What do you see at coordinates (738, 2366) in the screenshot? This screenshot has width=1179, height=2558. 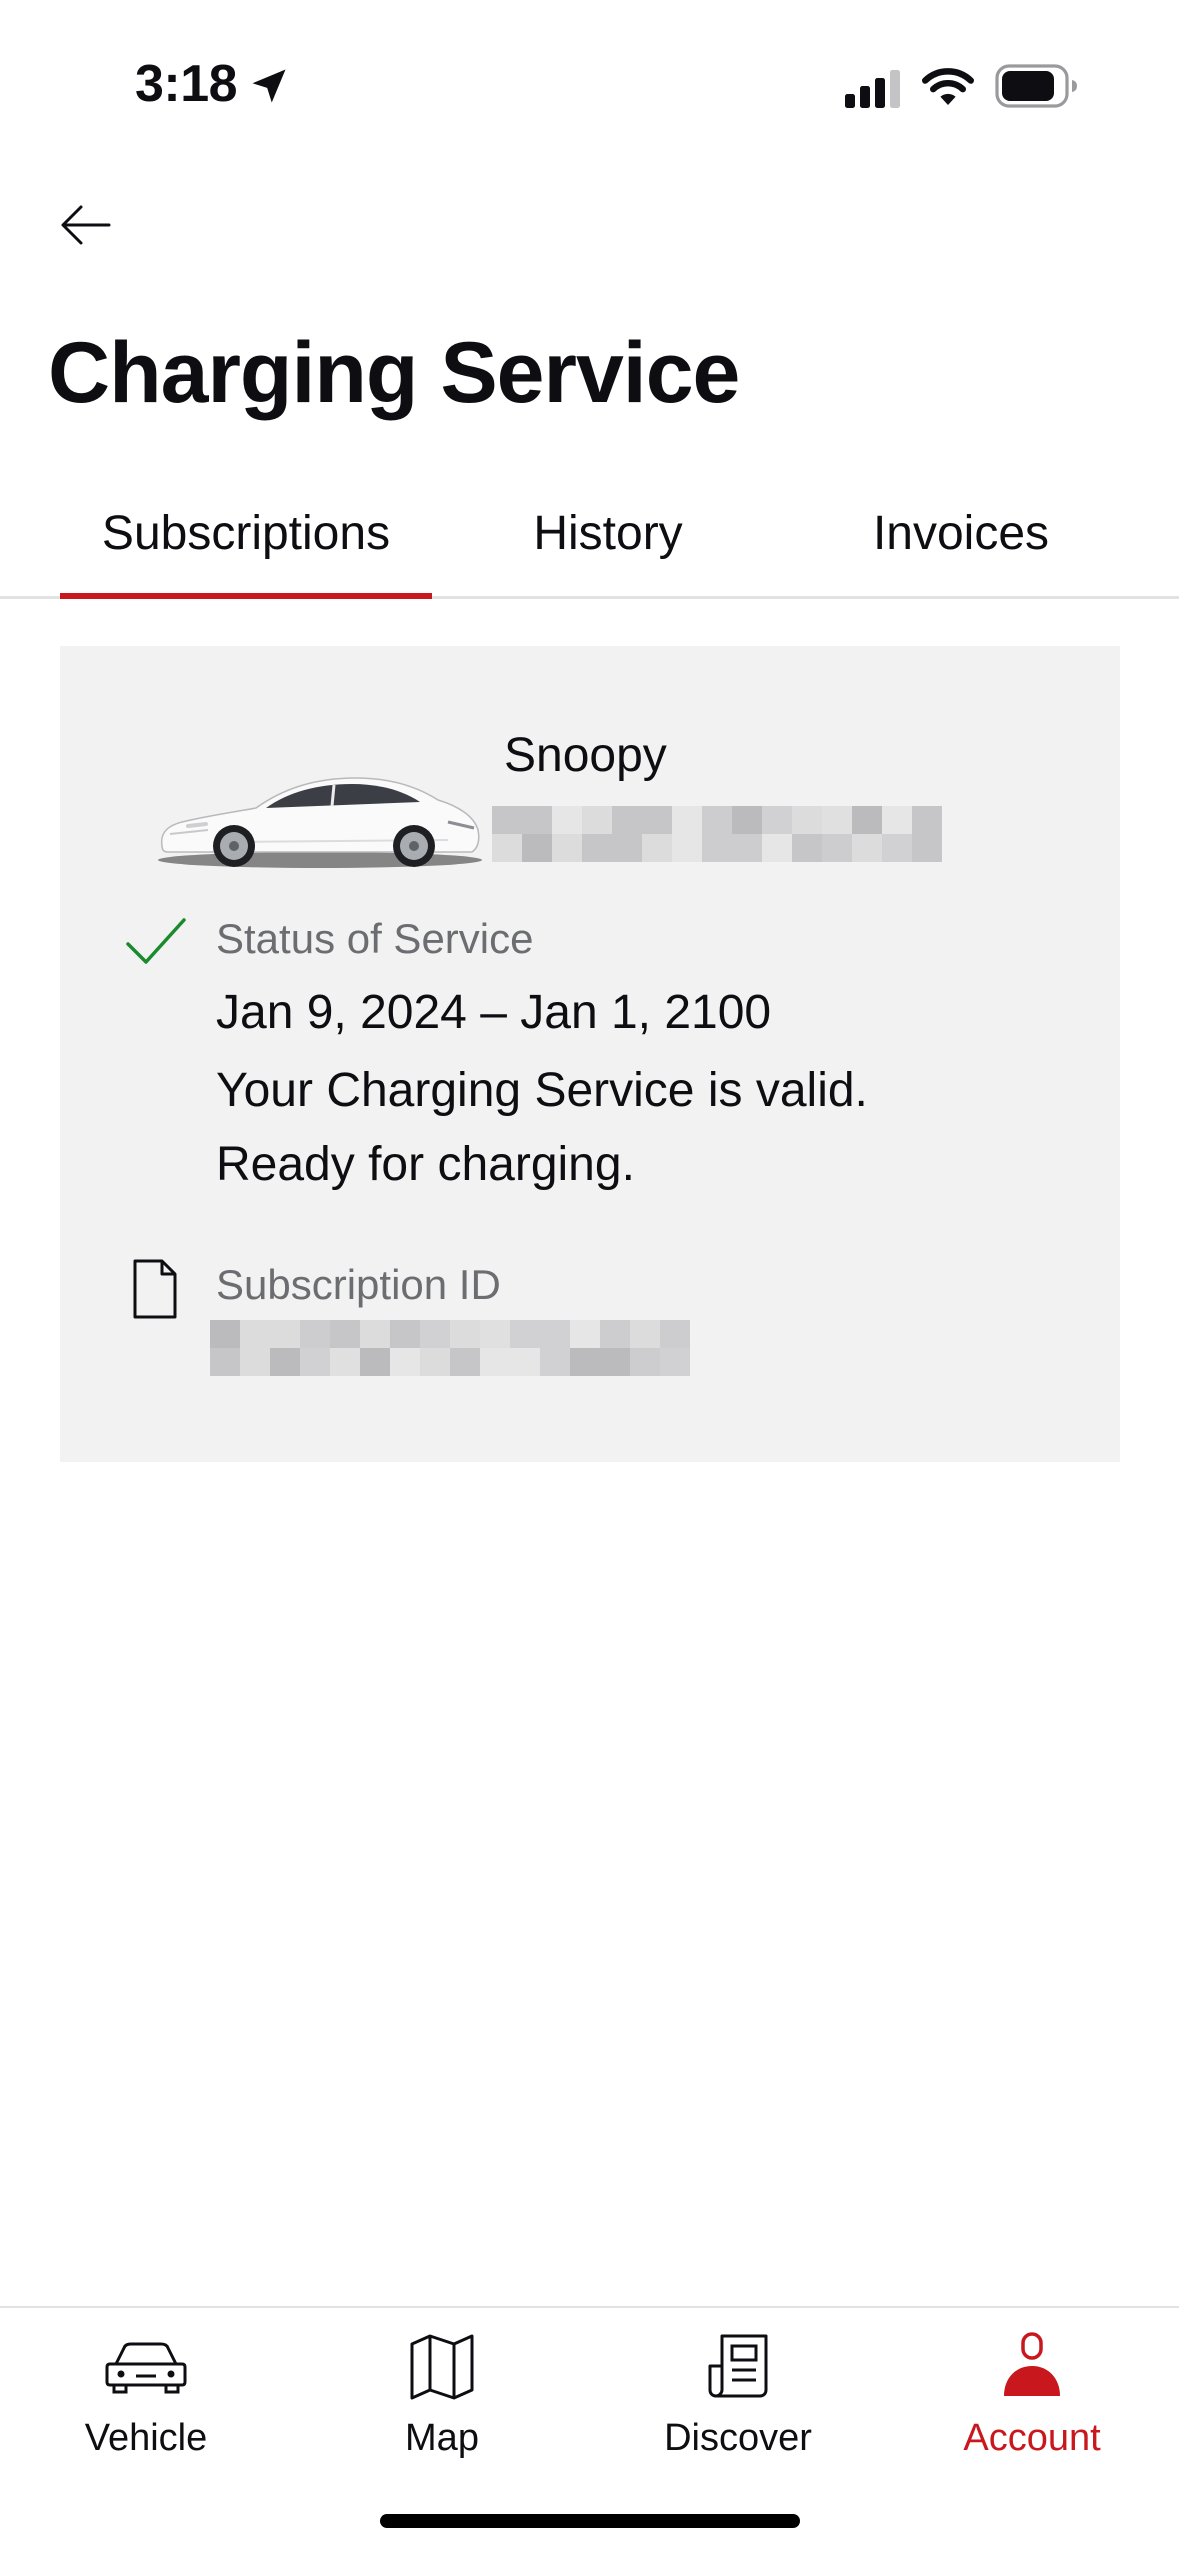 I see `newspaper-icon` at bounding box center [738, 2366].